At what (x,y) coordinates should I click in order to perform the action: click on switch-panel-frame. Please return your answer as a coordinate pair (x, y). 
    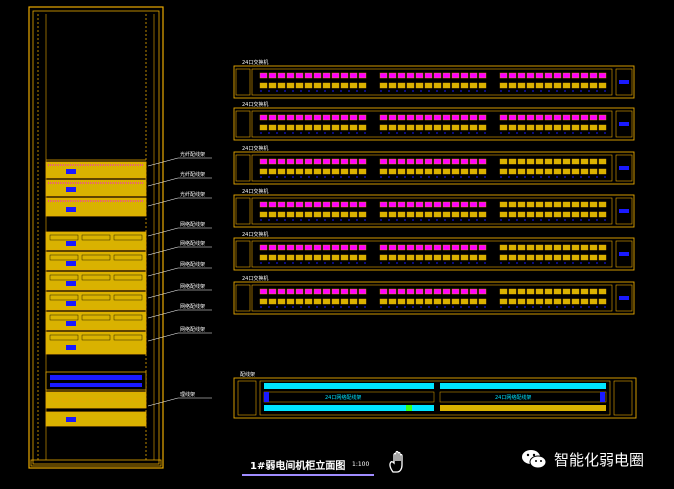
    Looking at the image, I should click on (434, 82).